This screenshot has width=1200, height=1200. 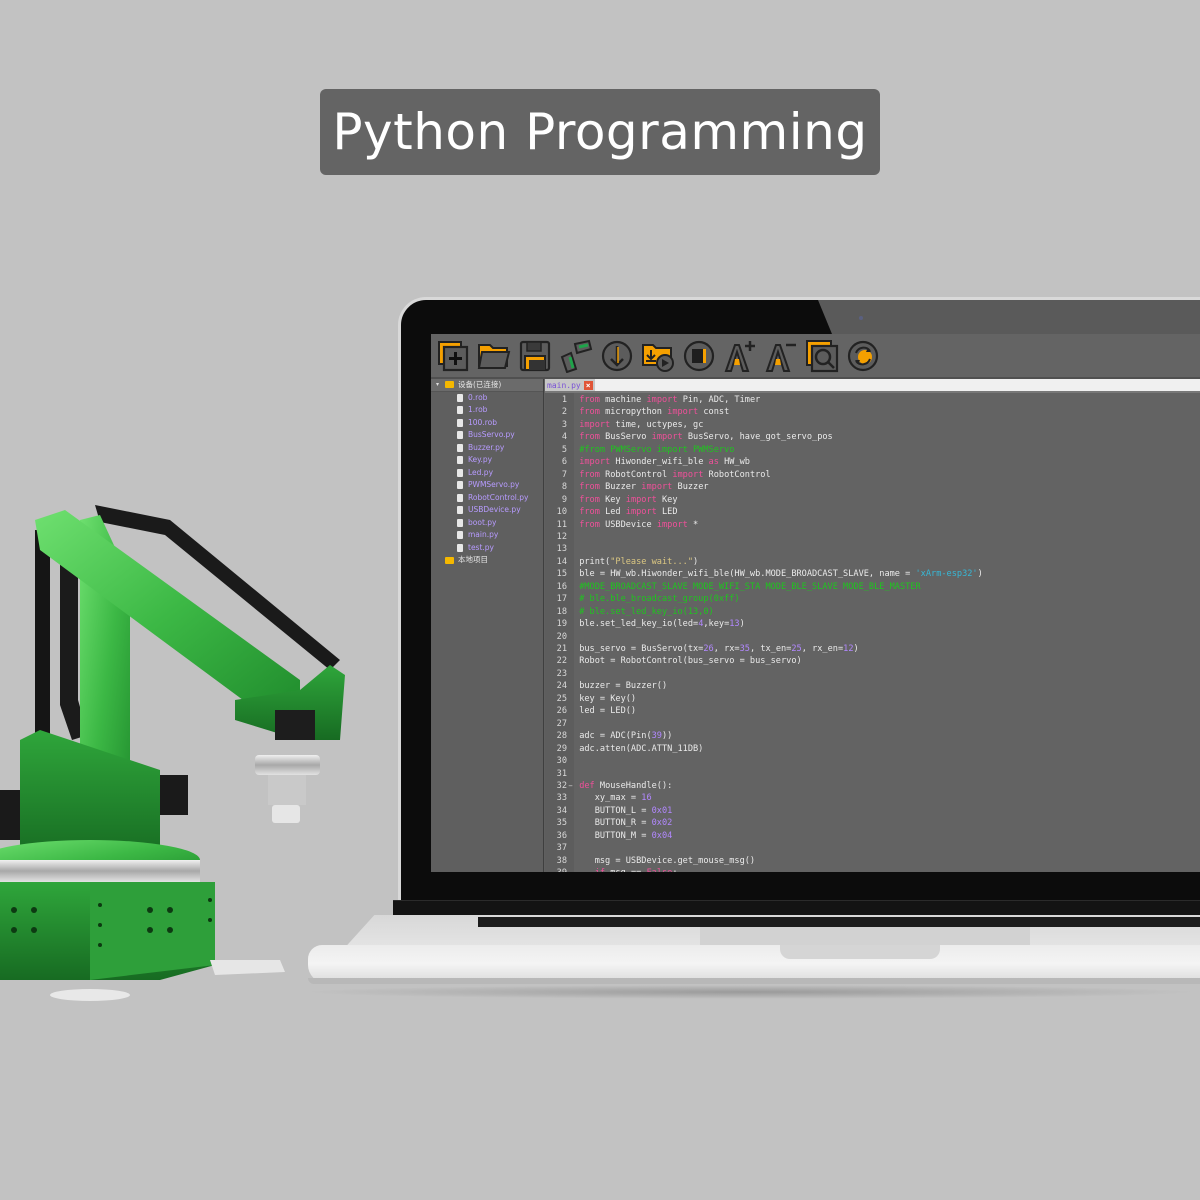 I want to click on tab-main-py: main.py ×, so click(x=570, y=385).